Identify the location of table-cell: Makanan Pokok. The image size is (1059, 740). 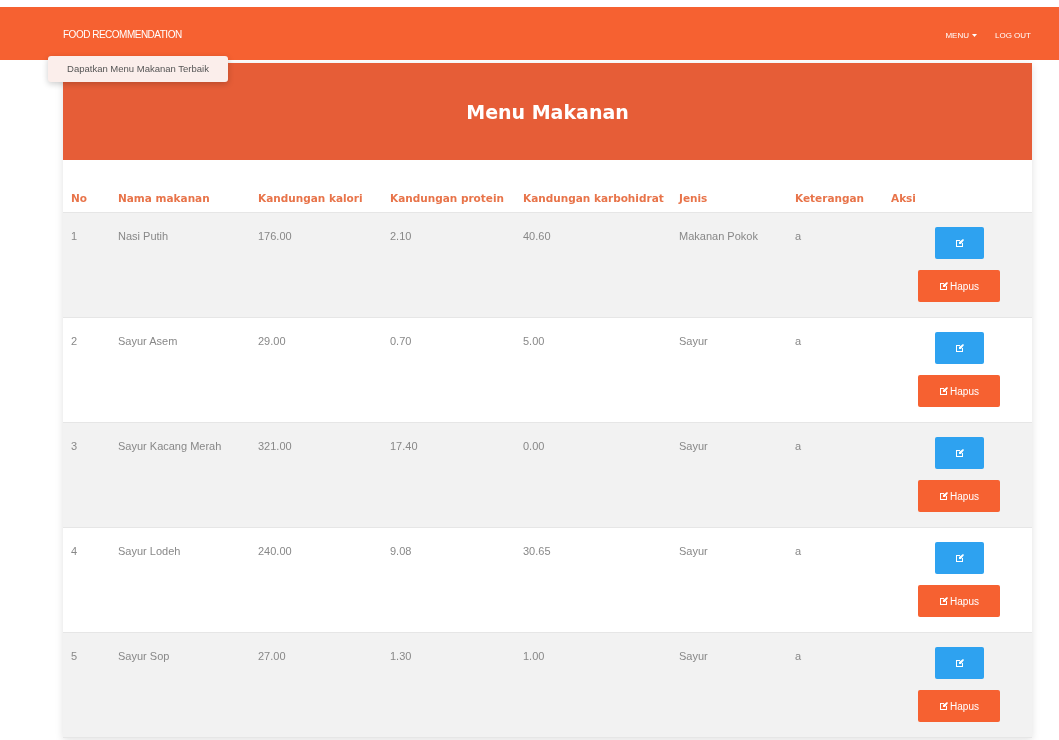
(729, 265).